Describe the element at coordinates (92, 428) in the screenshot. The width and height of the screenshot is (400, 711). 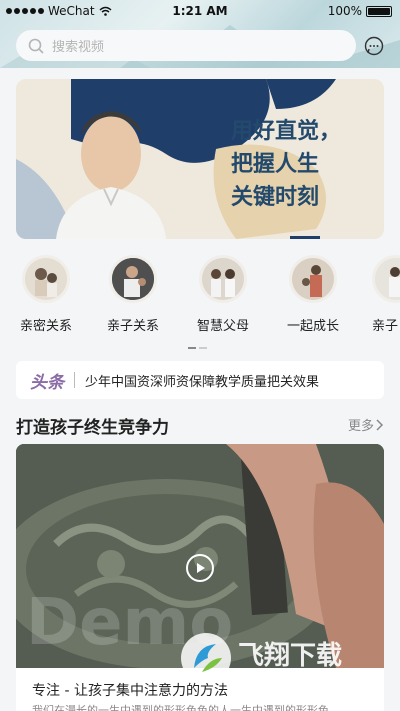
I see `section-title: 打造孩子终生竞争力` at that location.